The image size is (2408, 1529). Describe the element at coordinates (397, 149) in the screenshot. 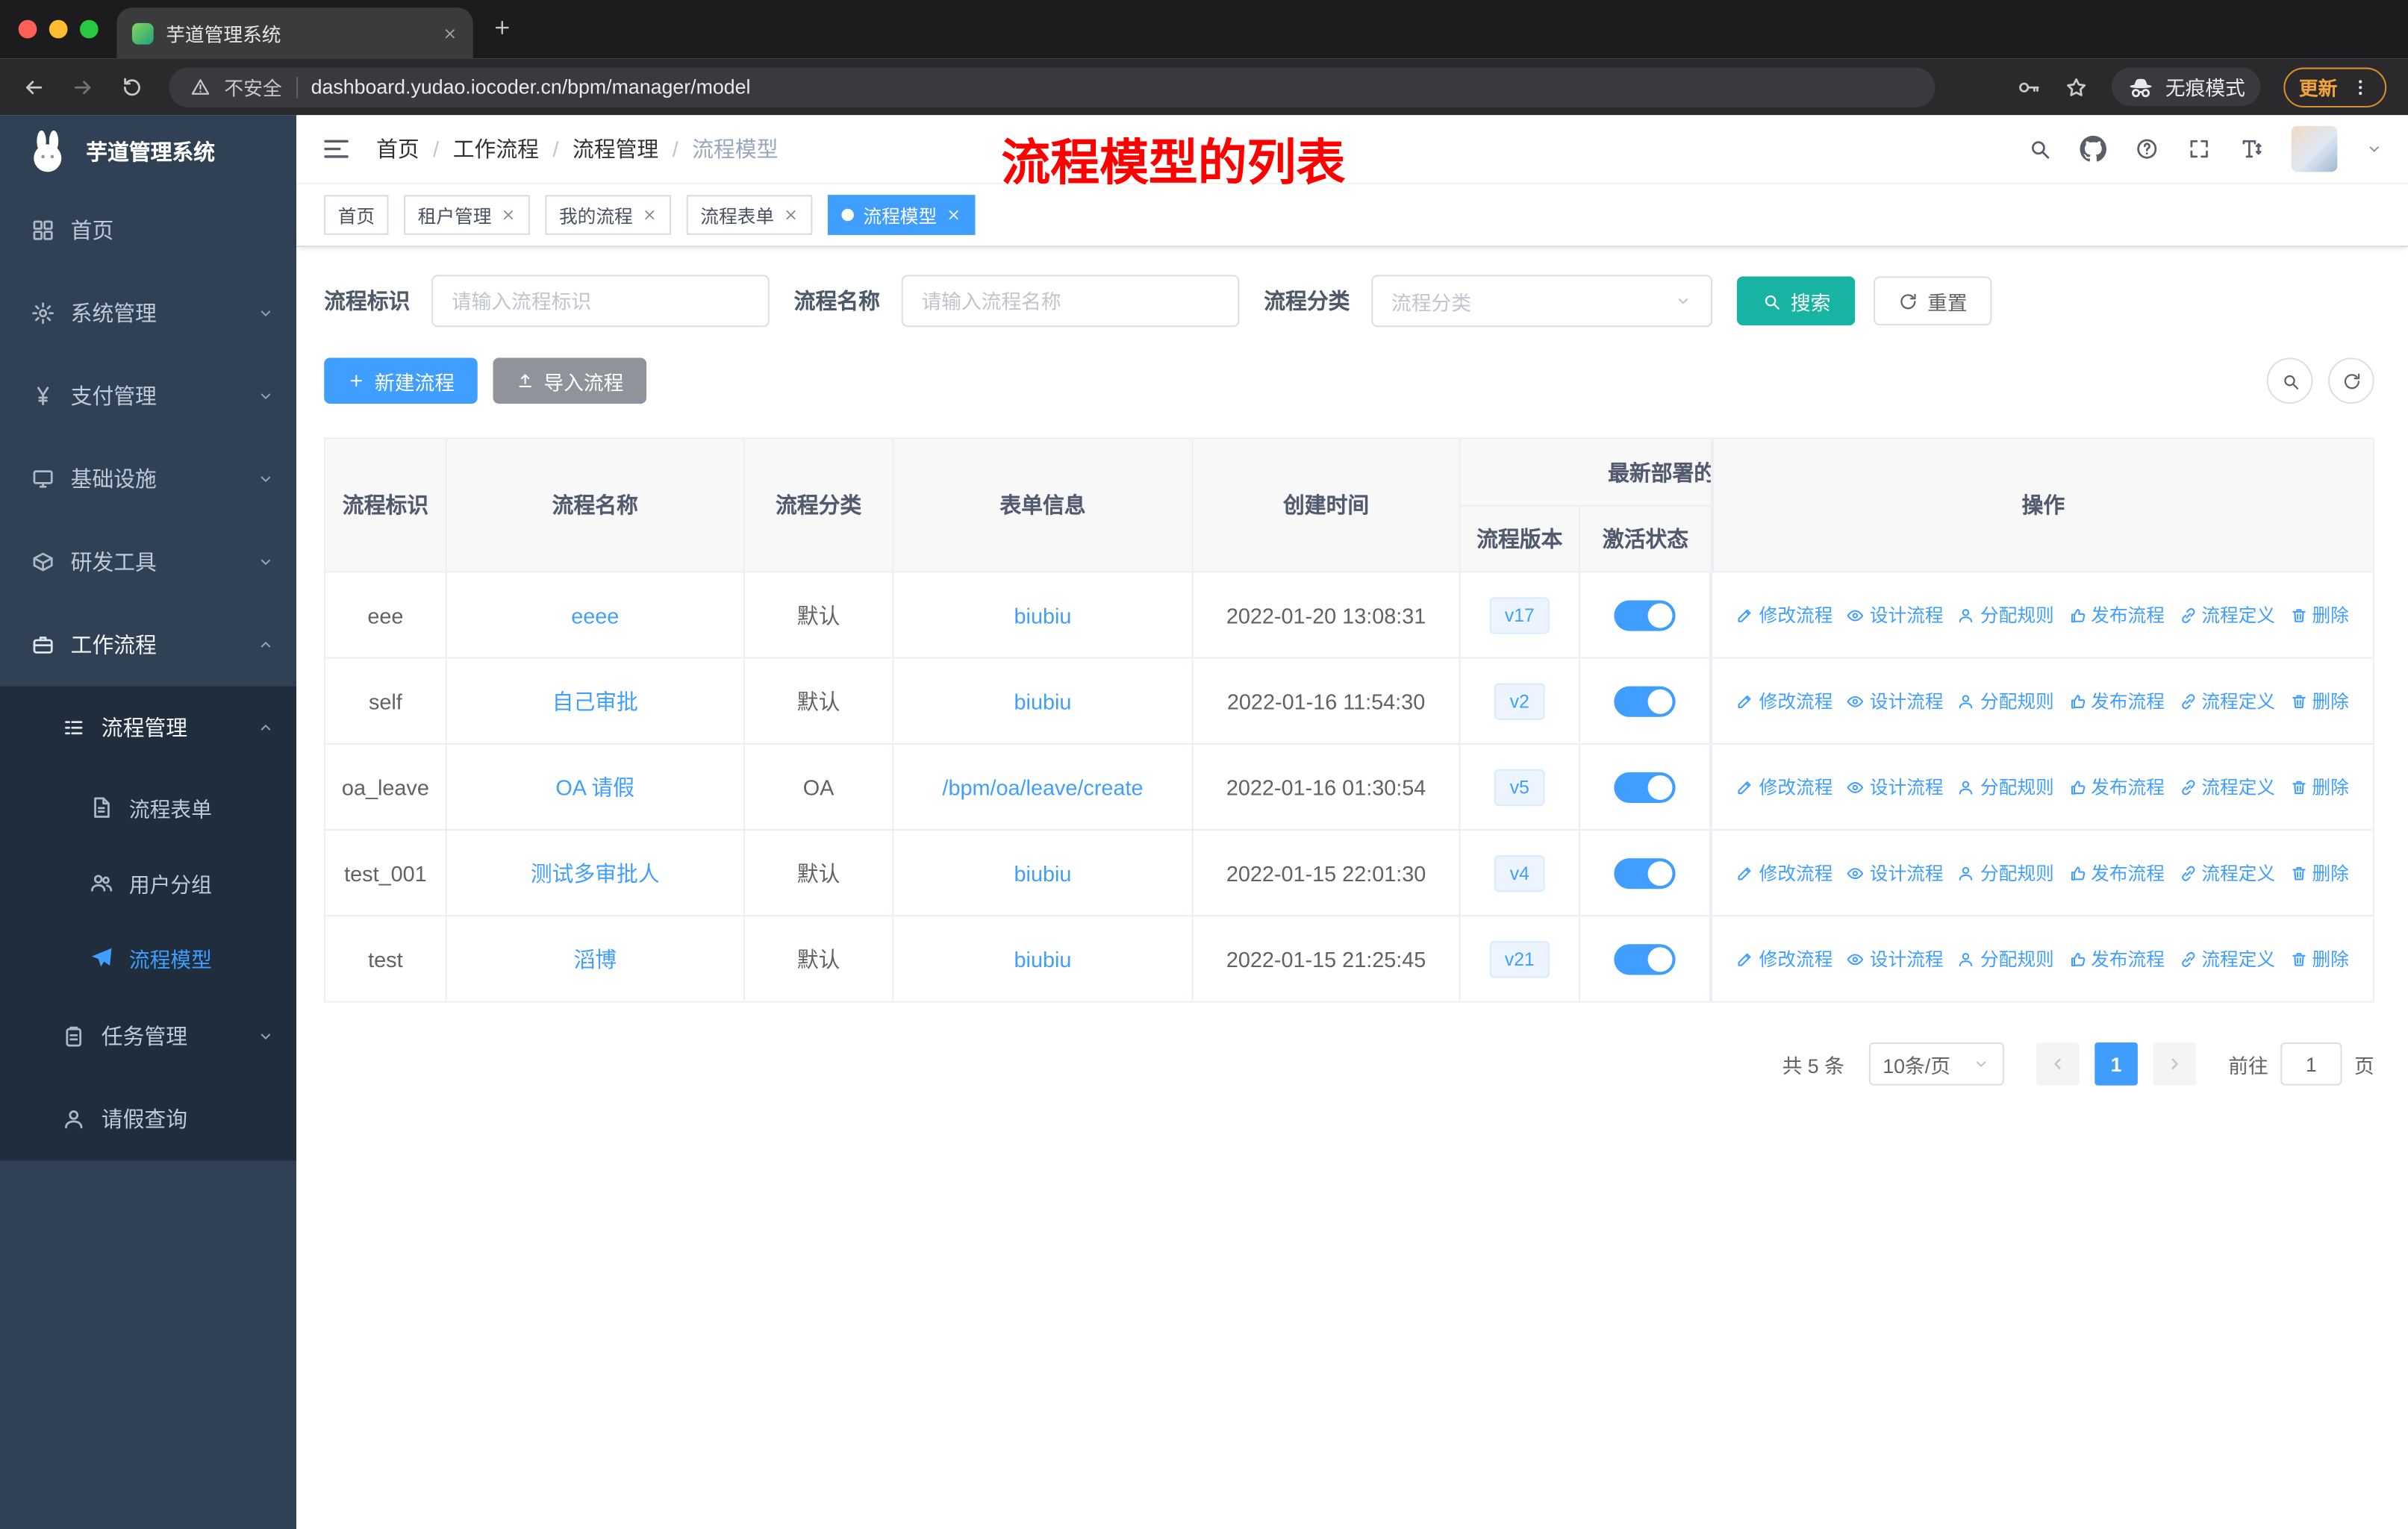

I see `breadcrumb-item-home: 首页` at that location.